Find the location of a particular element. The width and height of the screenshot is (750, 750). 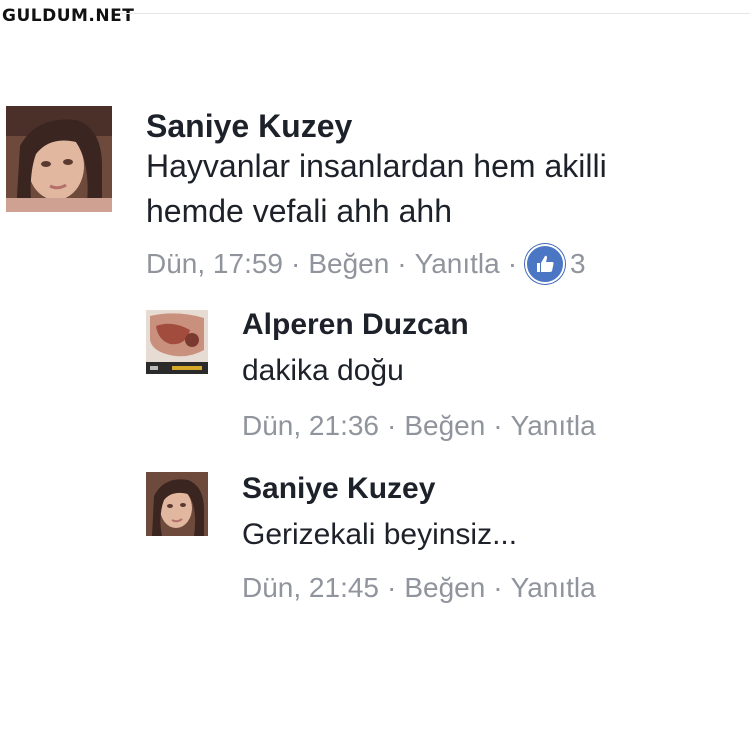

comment-text: dakika doğu is located at coordinates (323, 370).